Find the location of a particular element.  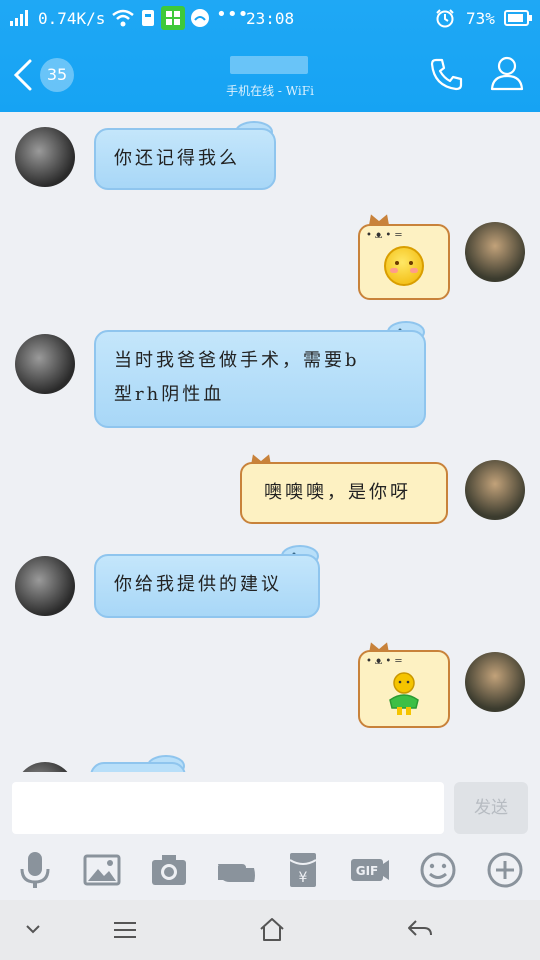

status-bar: 0.74K/s ••• 23:08 73% is located at coordinates (270, 18).